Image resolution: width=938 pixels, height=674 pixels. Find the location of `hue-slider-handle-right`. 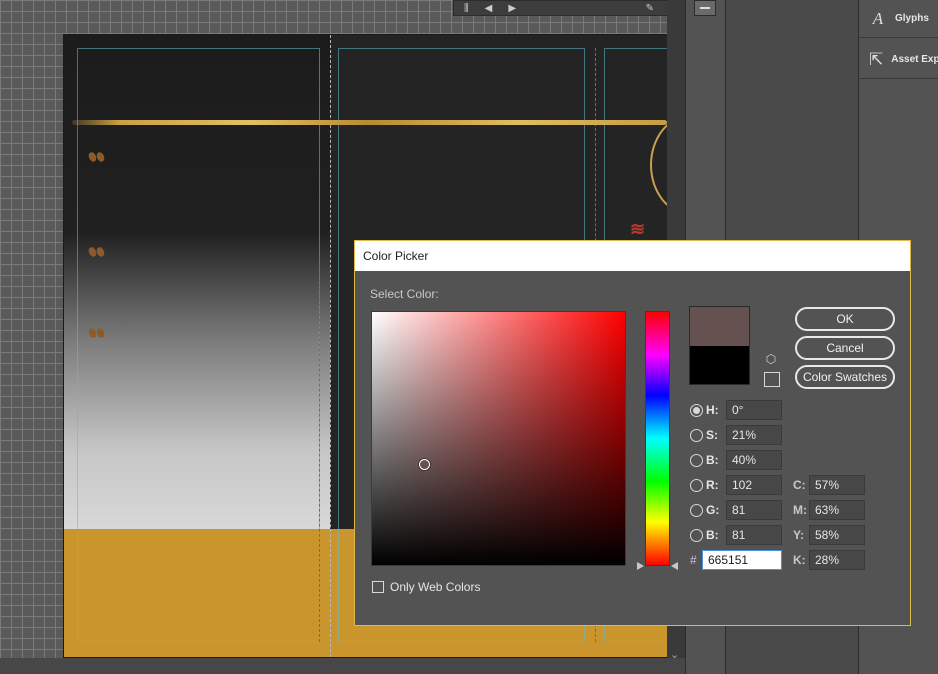

hue-slider-handle-right is located at coordinates (674, 566).